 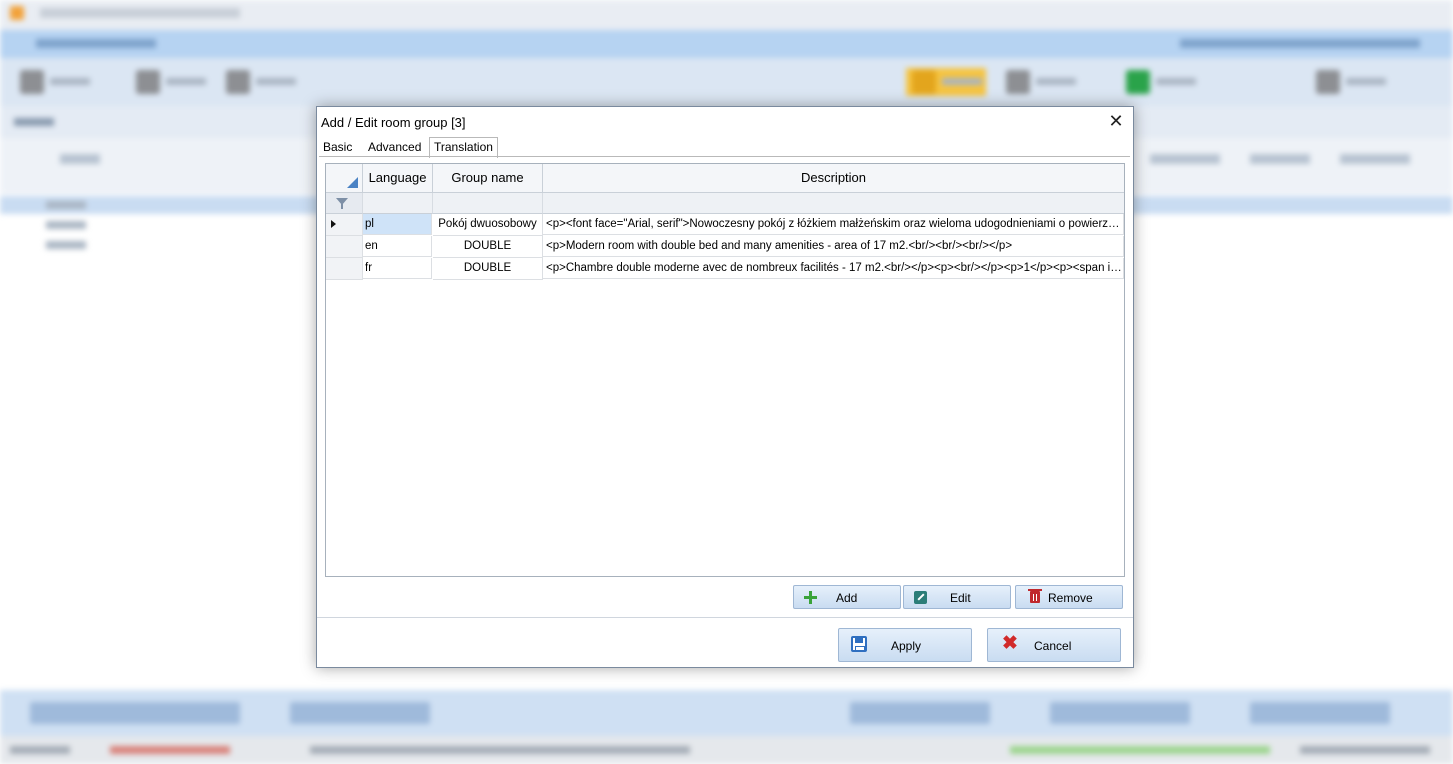 What do you see at coordinates (398, 203) in the screenshot?
I see `filter-cell-language` at bounding box center [398, 203].